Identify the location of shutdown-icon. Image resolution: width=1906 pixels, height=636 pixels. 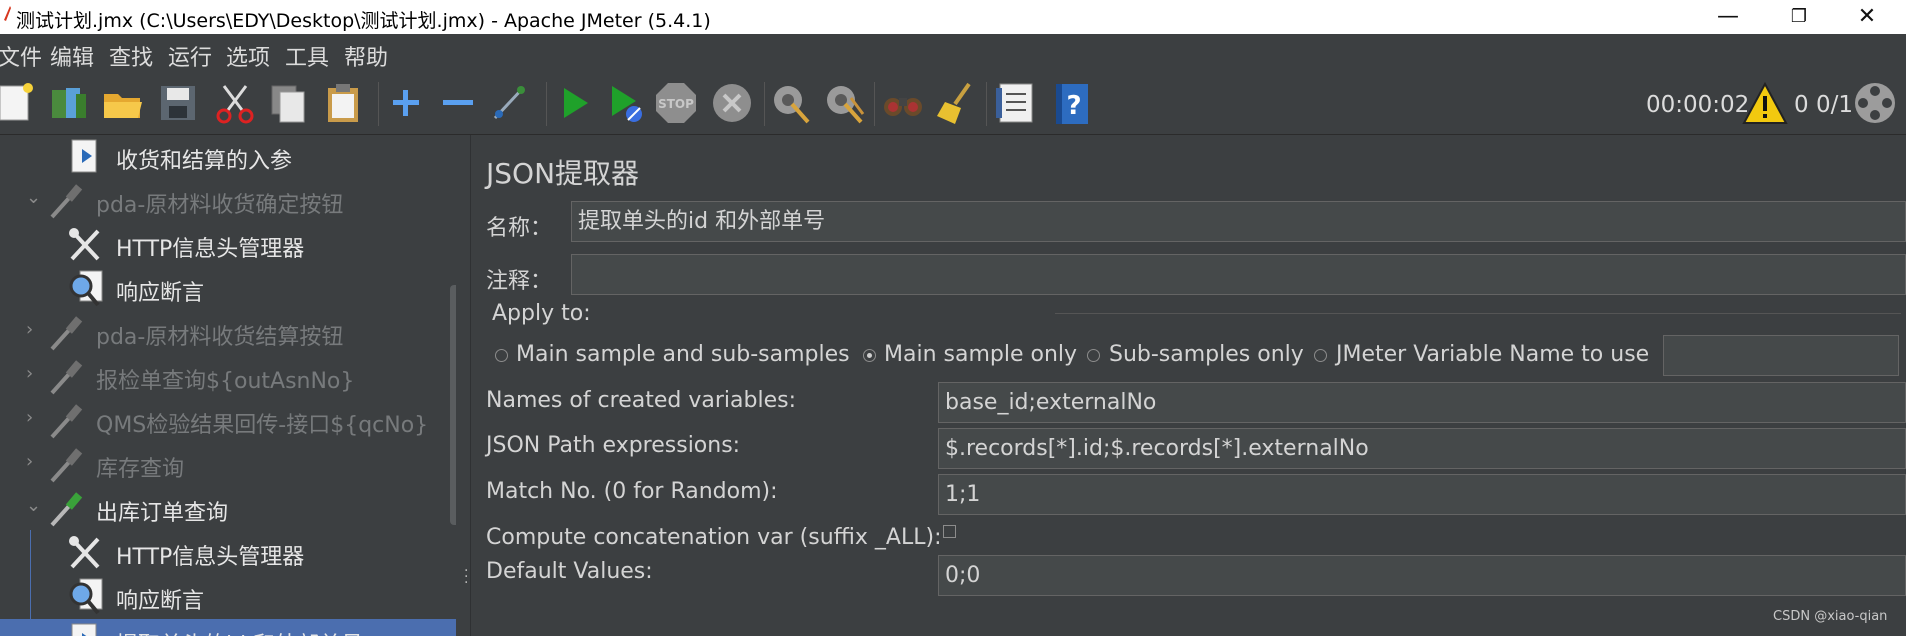
(732, 103).